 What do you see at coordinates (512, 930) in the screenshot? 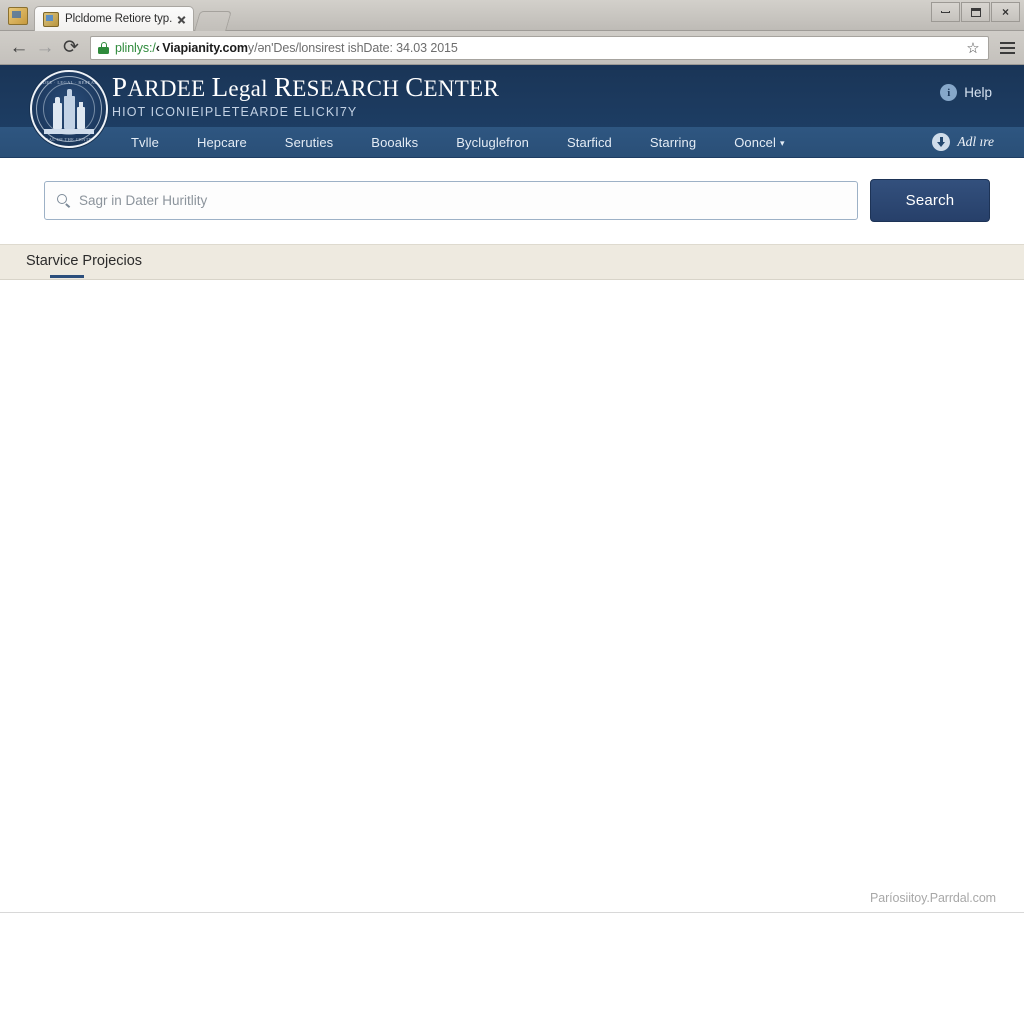
I see `page-footer: Paríosiitoy.Parrdal.com` at bounding box center [512, 930].